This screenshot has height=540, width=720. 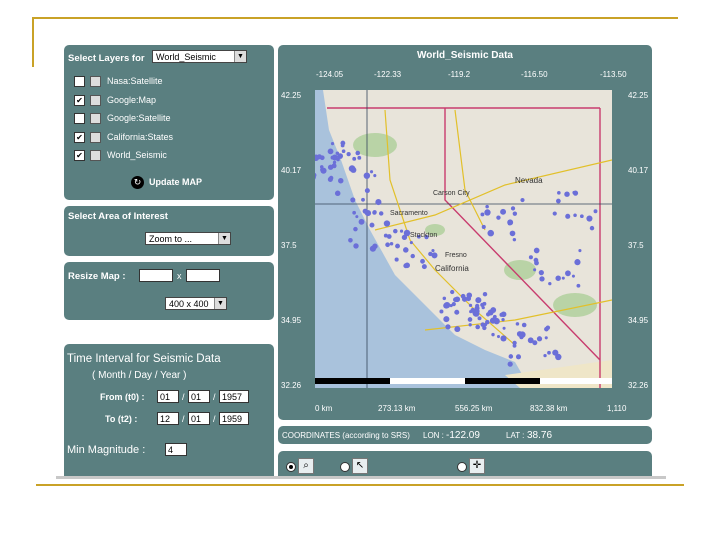 I want to click on zoom-select: Zoom to ... ▼, so click(x=188, y=238).